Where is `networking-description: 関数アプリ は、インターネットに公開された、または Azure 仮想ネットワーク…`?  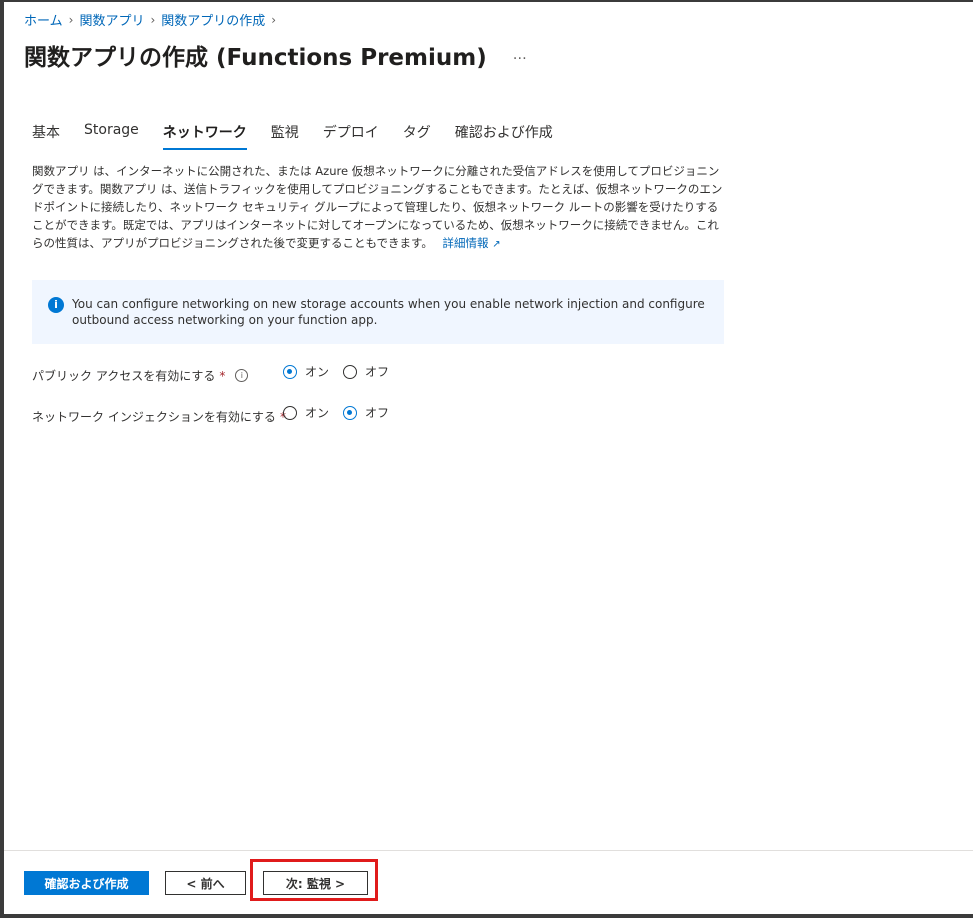
networking-description: 関数アプリ は、インターネットに公開された、または Azure 仮想ネットワーク… is located at coordinates (378, 208).